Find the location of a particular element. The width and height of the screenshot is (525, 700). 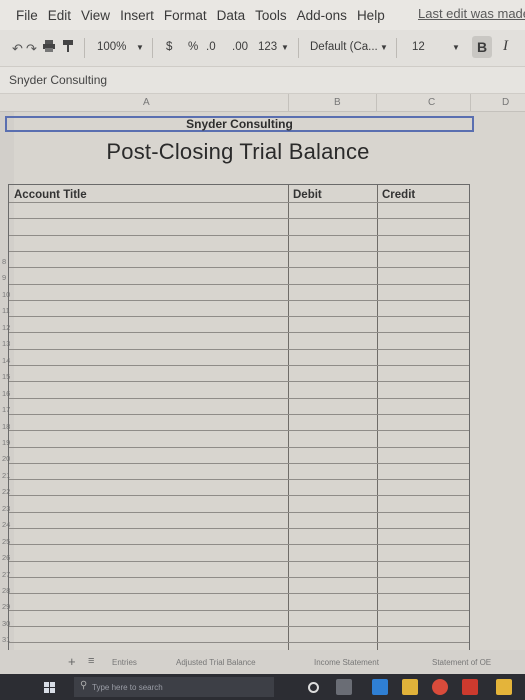

add-sheet-button: + is located at coordinates (72, 661).